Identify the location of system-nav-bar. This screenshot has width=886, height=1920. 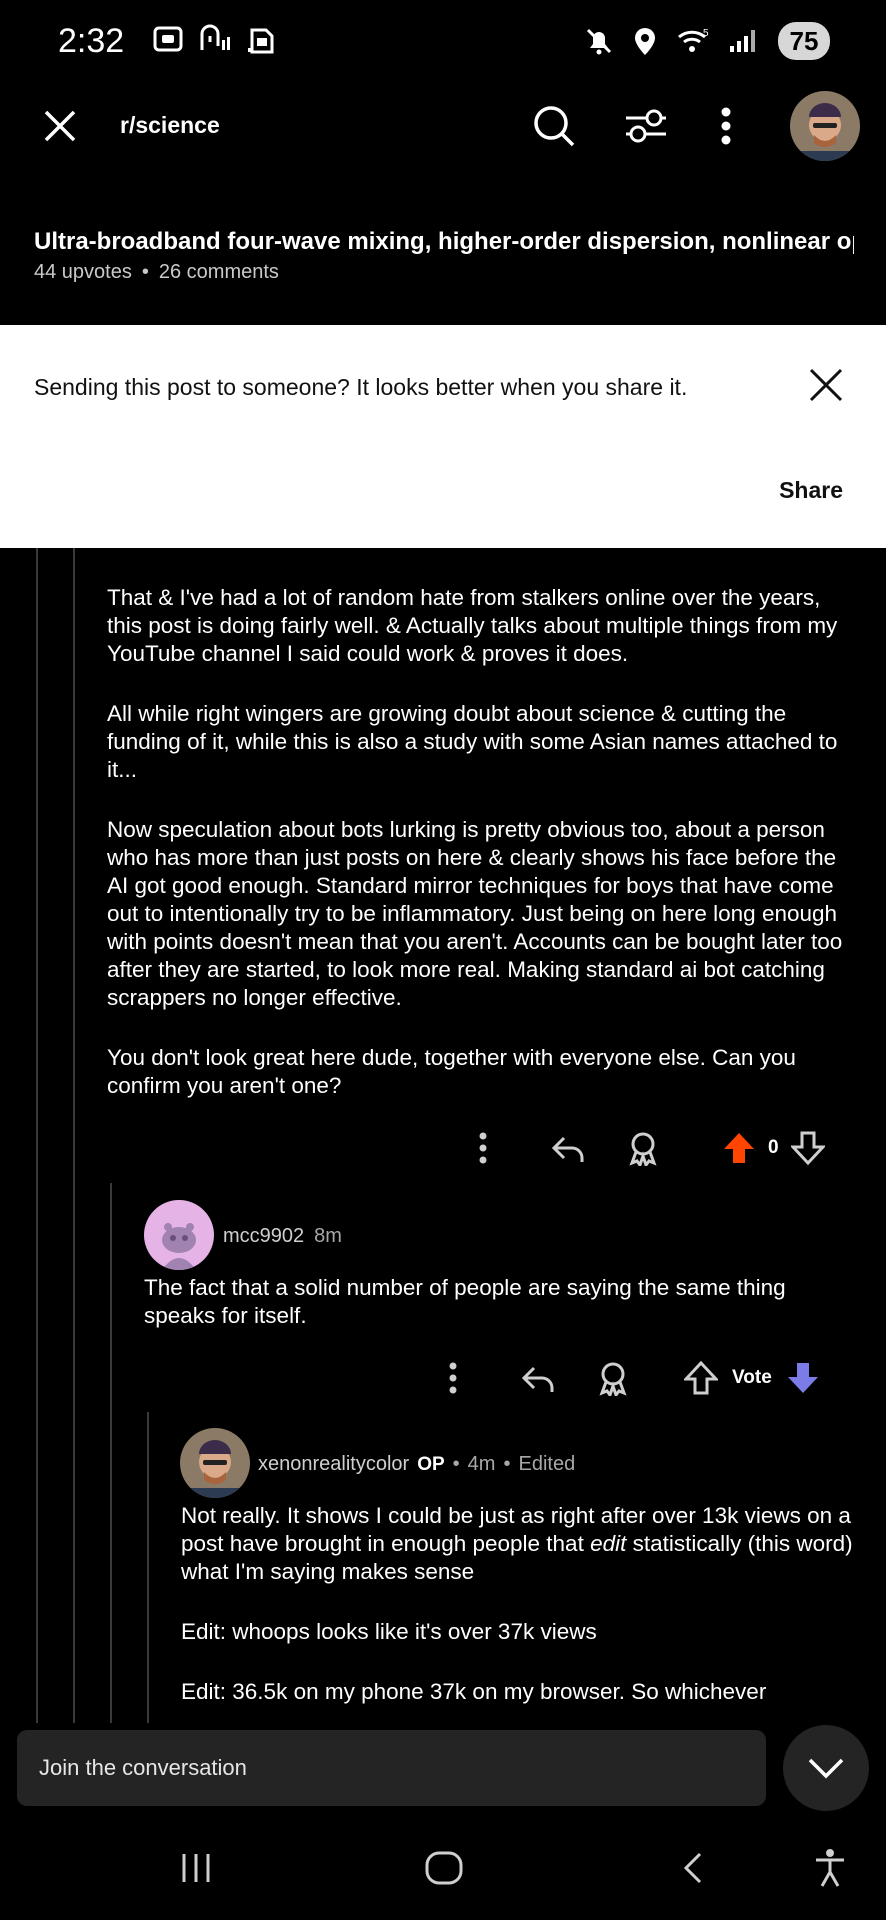
(443, 1870).